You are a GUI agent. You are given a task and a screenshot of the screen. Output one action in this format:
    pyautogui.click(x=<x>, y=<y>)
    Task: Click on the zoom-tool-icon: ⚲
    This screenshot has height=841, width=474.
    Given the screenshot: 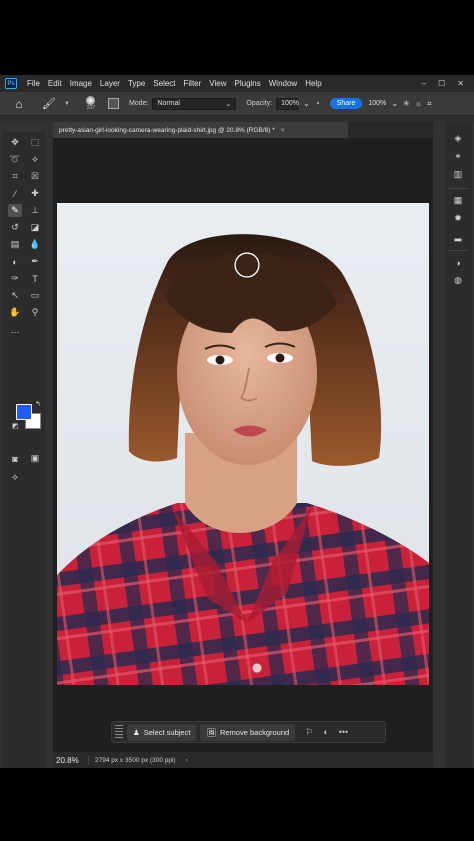 What is the action you would take?
    pyautogui.click(x=35, y=312)
    